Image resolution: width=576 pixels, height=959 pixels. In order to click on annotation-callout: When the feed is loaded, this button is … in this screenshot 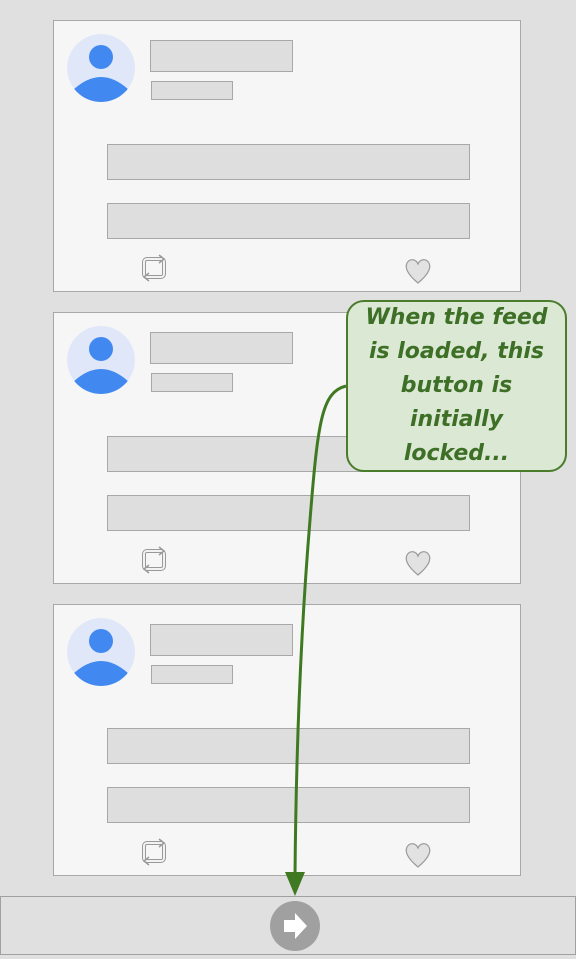, I will do `click(456, 386)`.